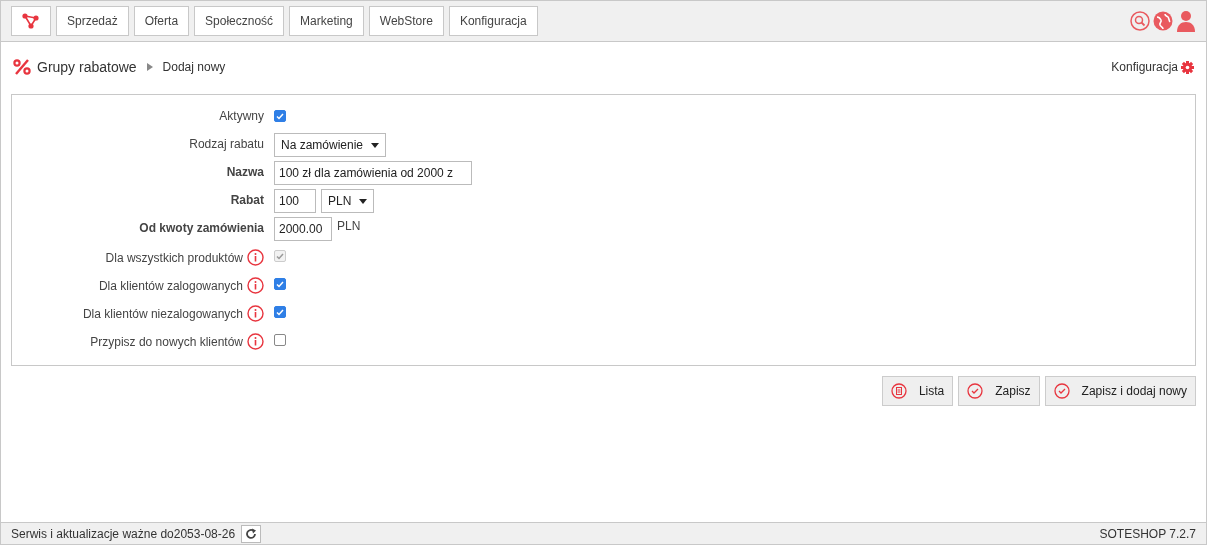  What do you see at coordinates (123, 533) in the screenshot?
I see `status-text: Serwis i aktualizacje ważne do2053-08-26` at bounding box center [123, 533].